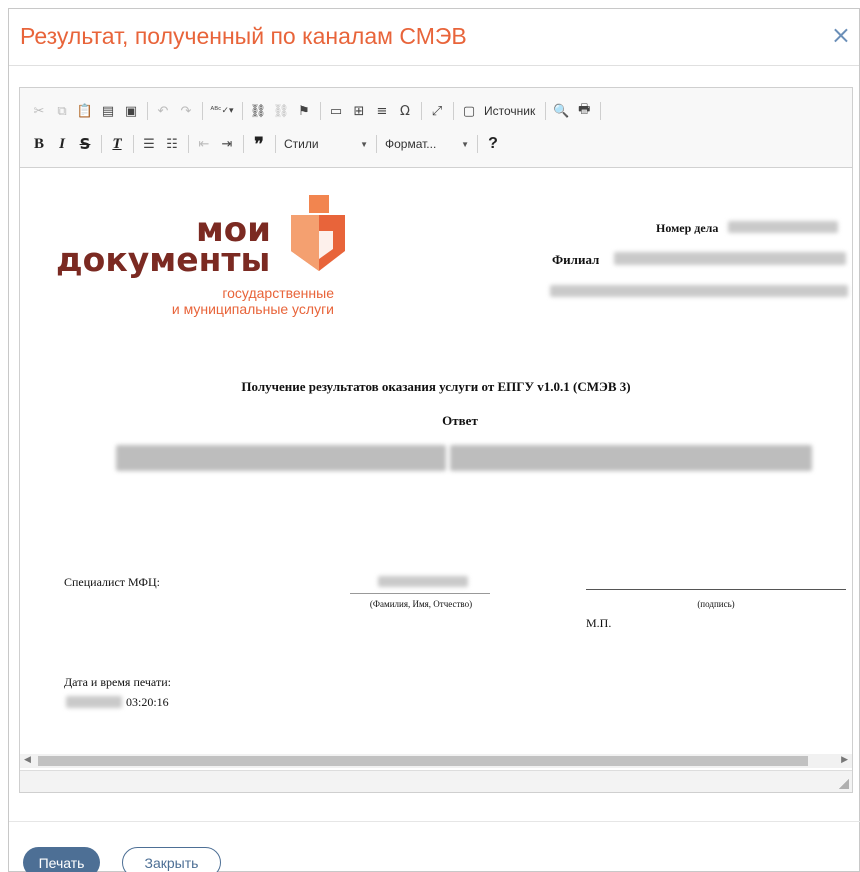  Describe the element at coordinates (783, 227) in the screenshot. I see `case-number-value-redacted` at that location.